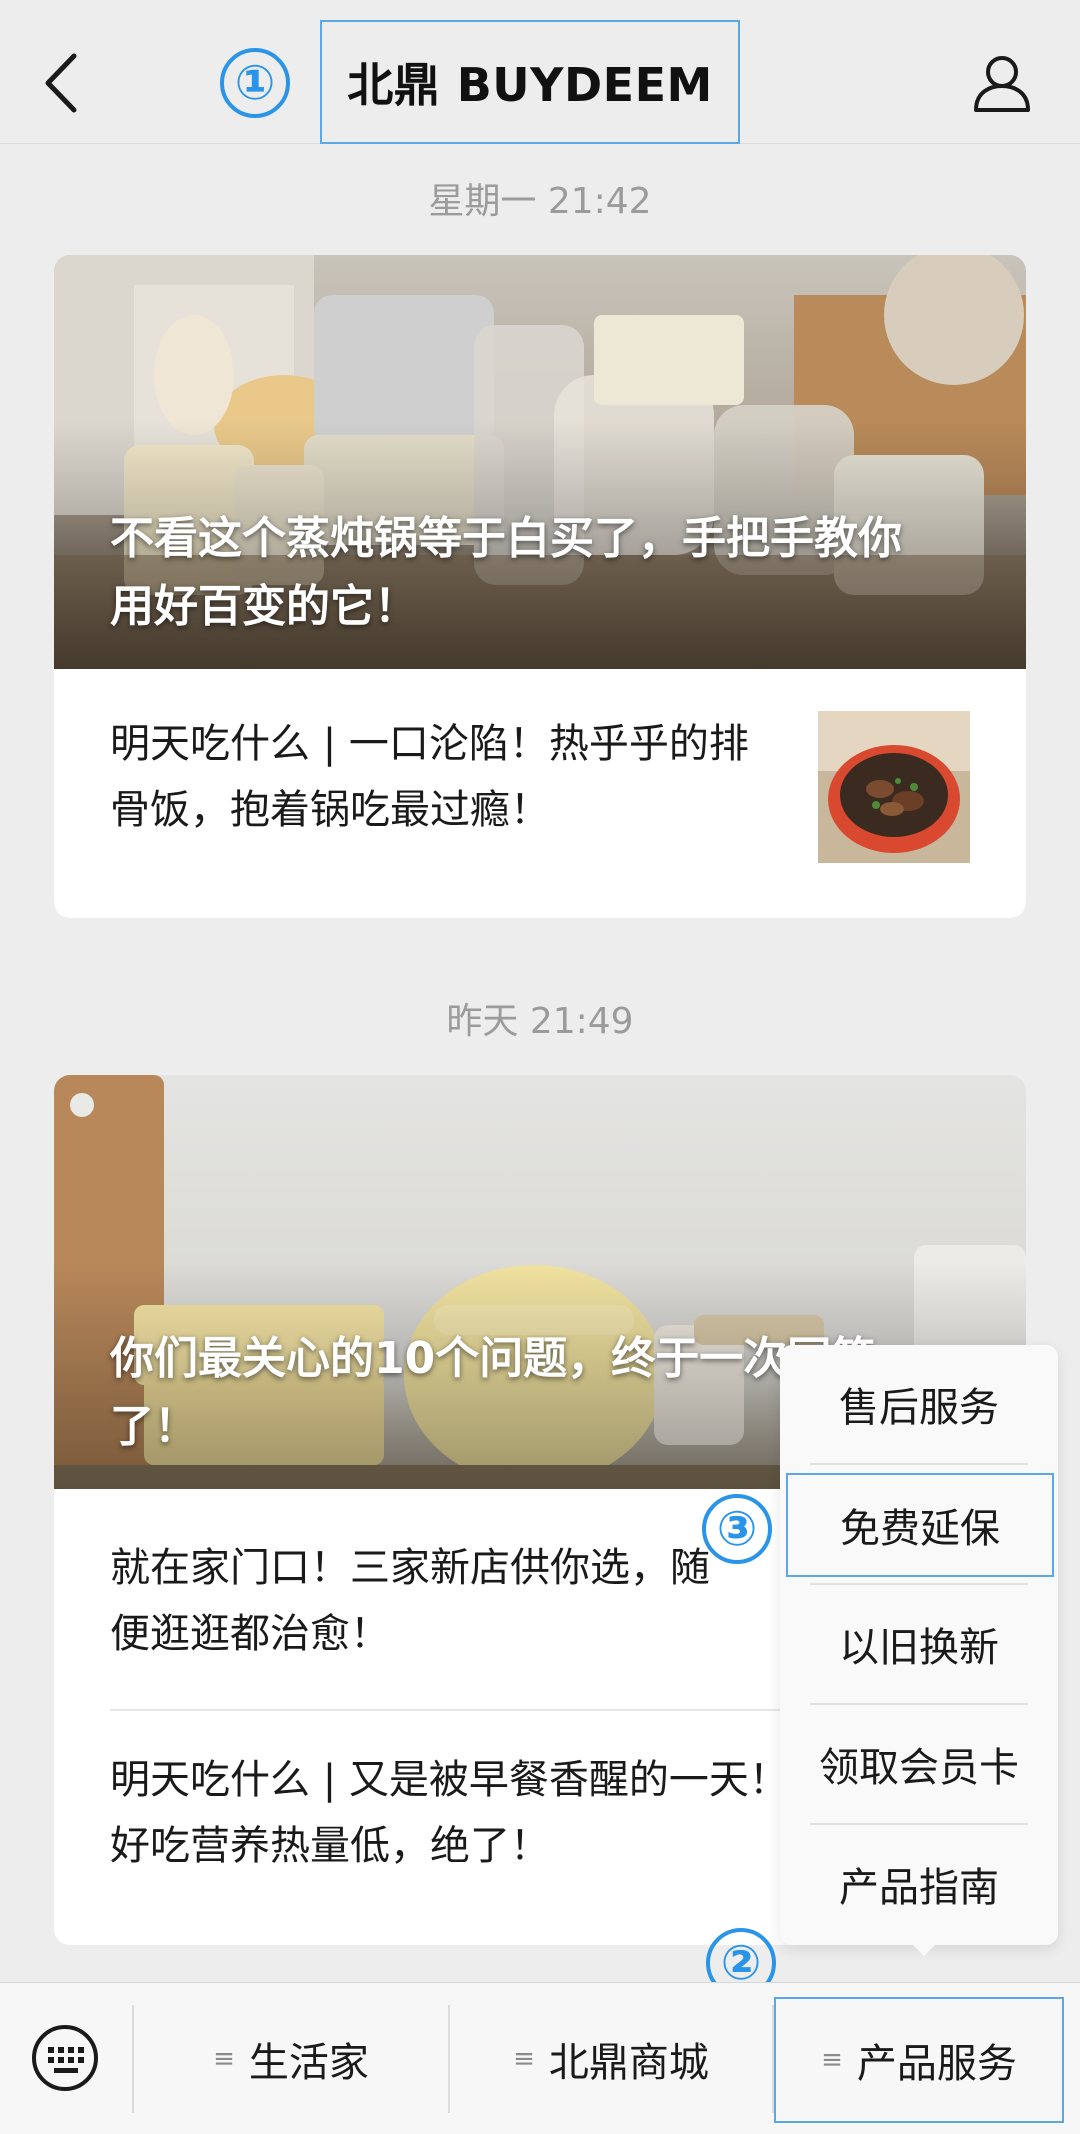 This screenshot has width=1080, height=2134. I want to click on divider, so click(919, 1464).